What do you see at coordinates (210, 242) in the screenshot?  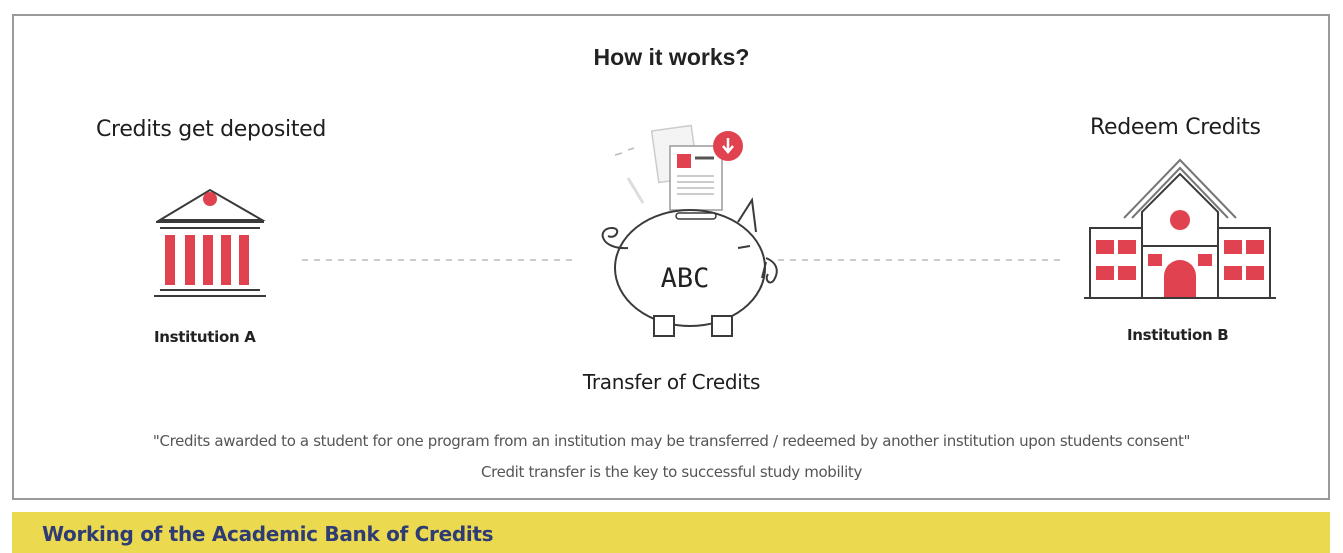 I see `bank-building-icon` at bounding box center [210, 242].